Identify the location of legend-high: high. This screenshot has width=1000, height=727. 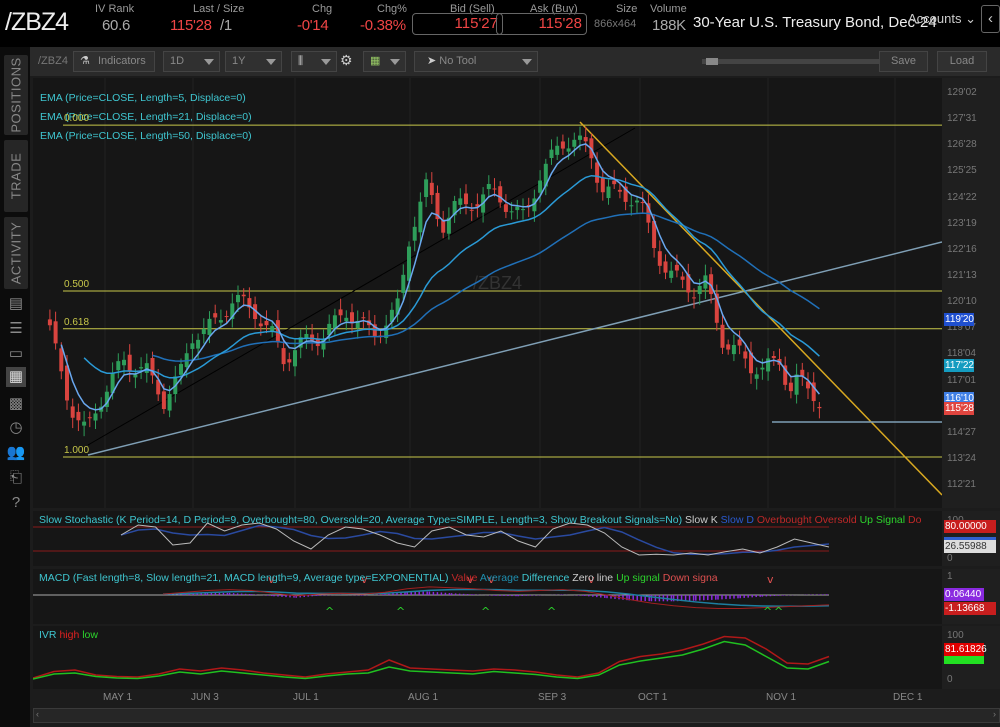
(69, 635).